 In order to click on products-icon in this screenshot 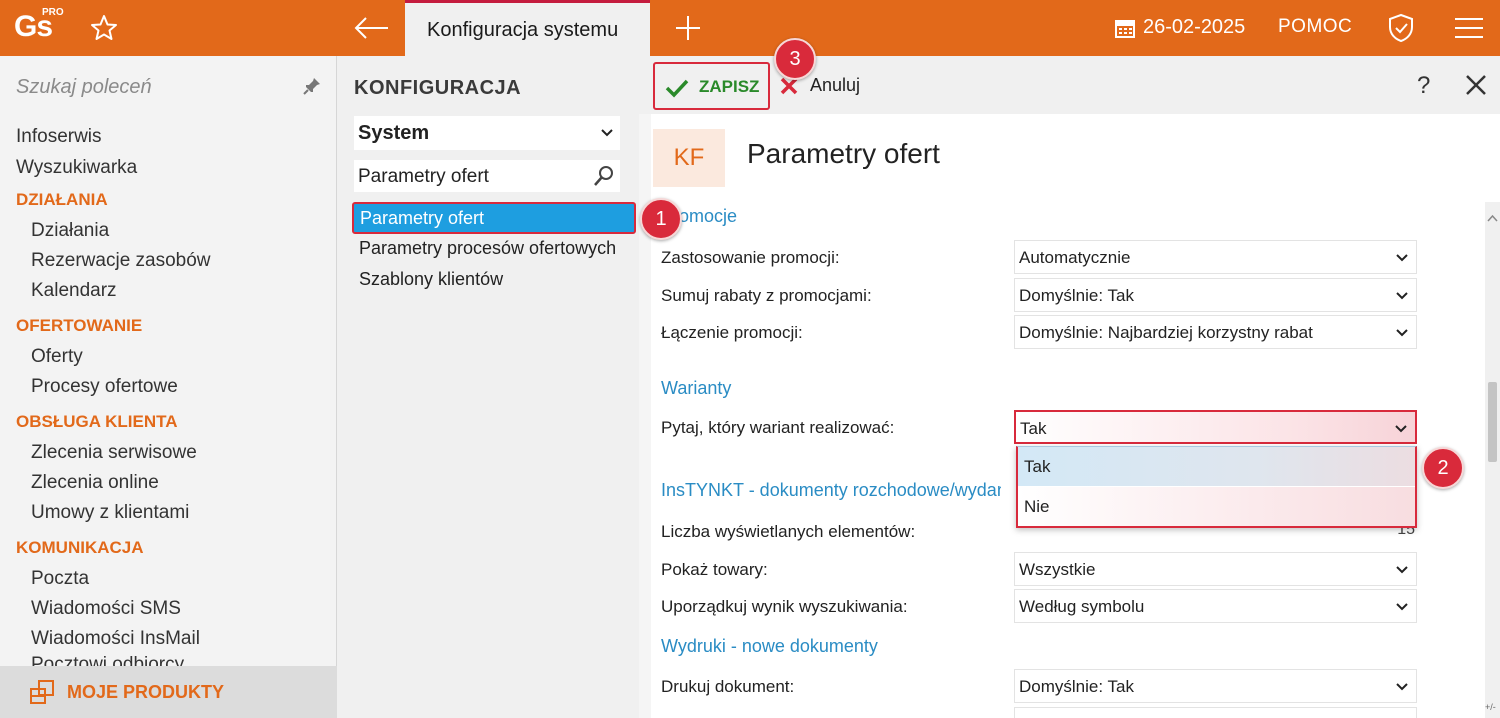, I will do `click(42, 692)`.